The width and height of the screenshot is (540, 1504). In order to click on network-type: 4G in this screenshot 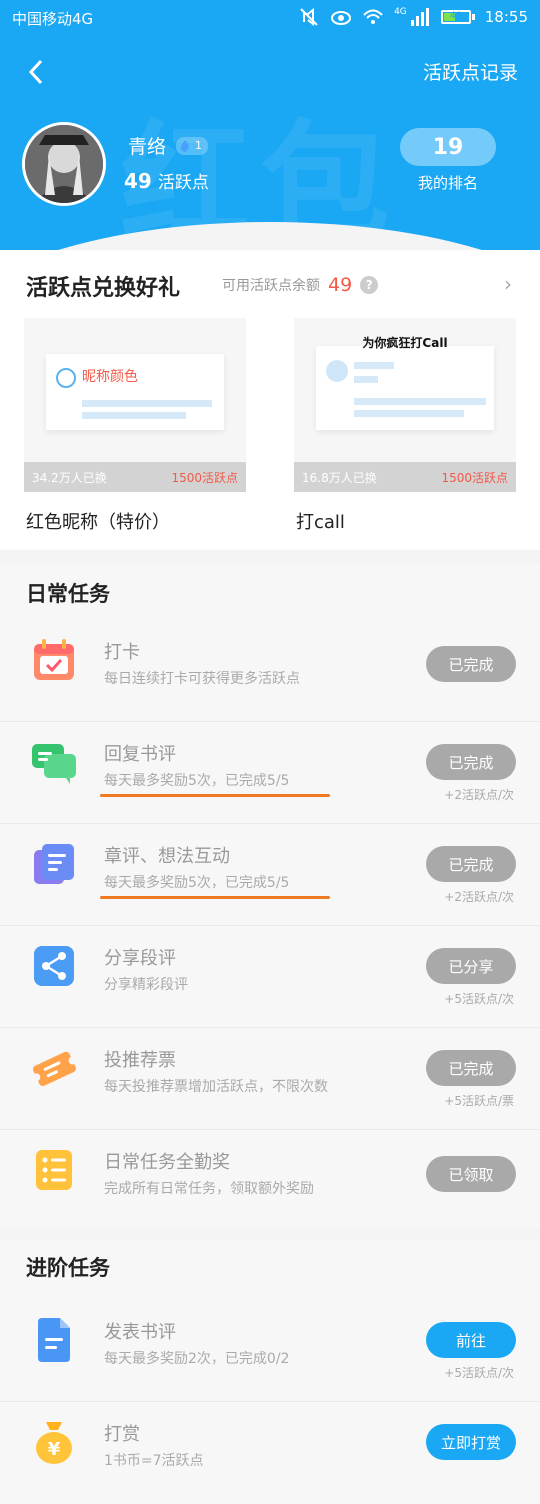, I will do `click(400, 12)`.